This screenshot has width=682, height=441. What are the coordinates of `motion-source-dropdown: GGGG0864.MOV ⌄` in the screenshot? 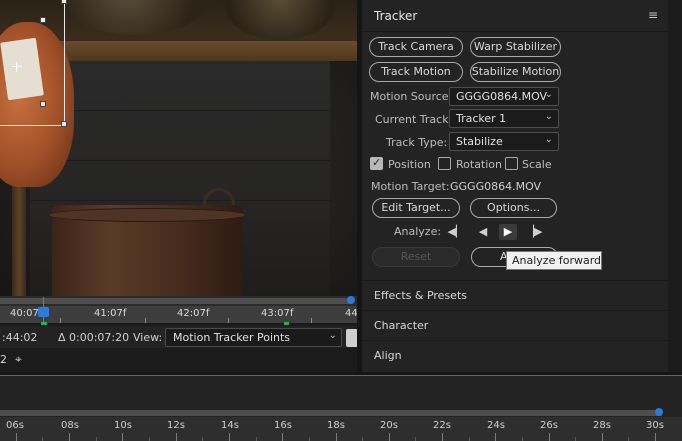 It's located at (504, 96).